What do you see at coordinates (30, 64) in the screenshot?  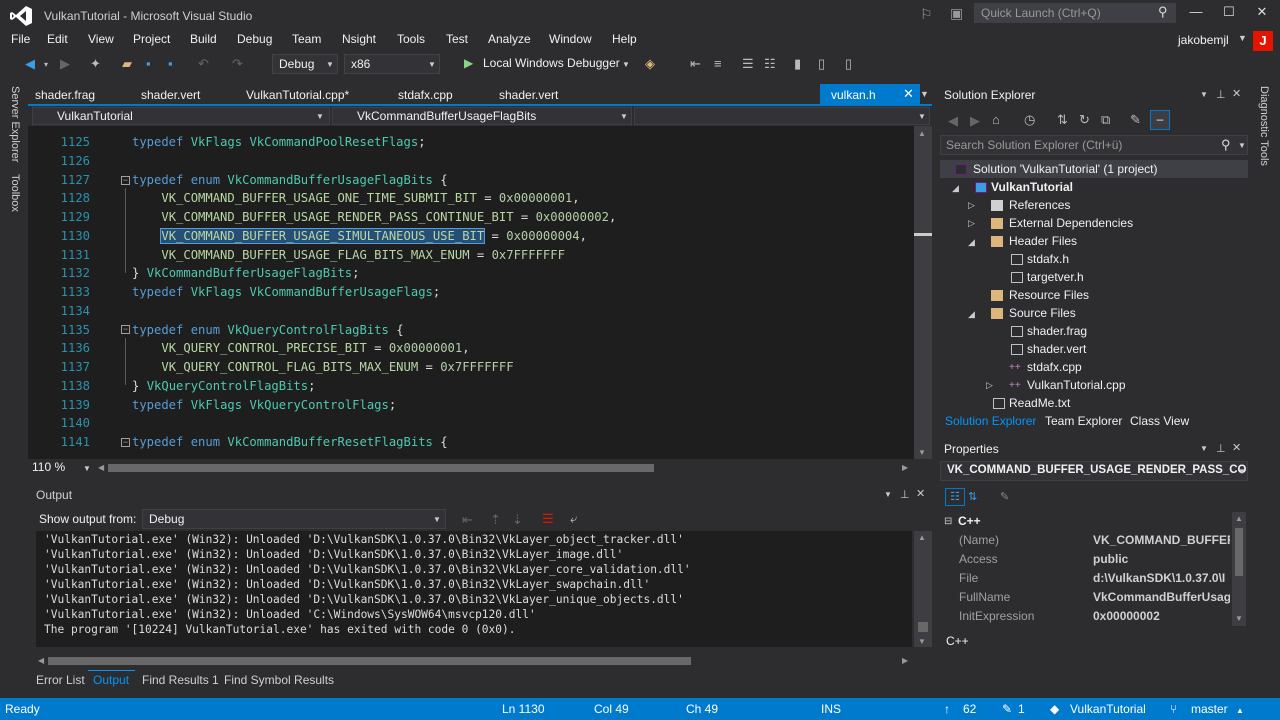 I see `back-icon: ◀` at bounding box center [30, 64].